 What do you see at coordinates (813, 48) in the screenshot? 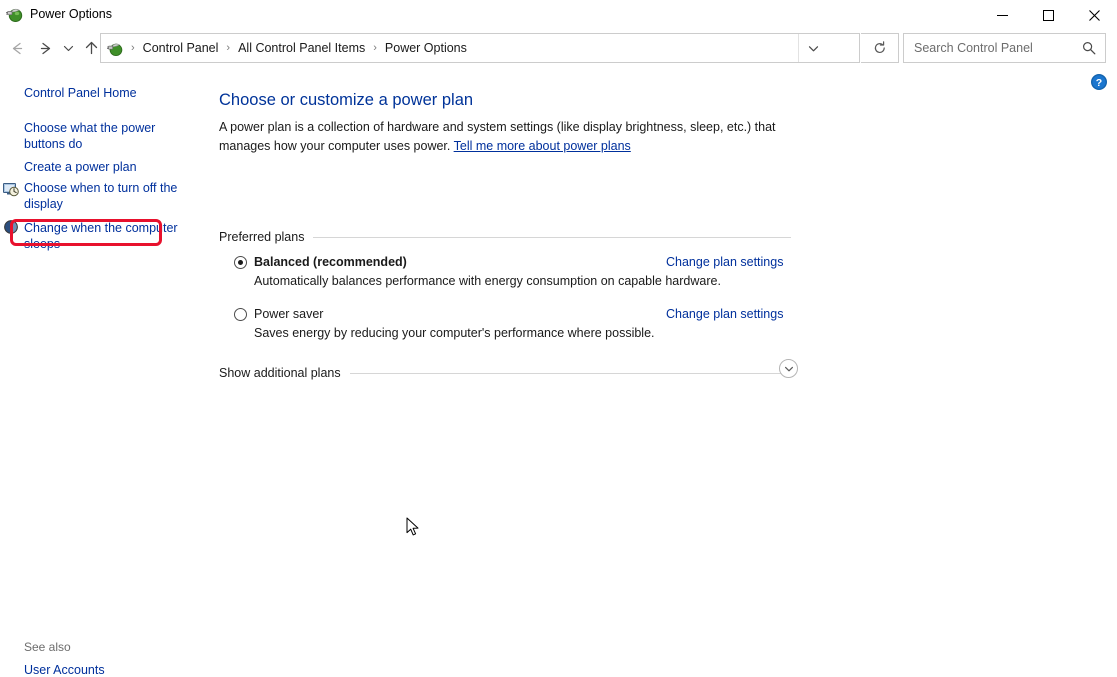
I see `address-dropdown-button` at bounding box center [813, 48].